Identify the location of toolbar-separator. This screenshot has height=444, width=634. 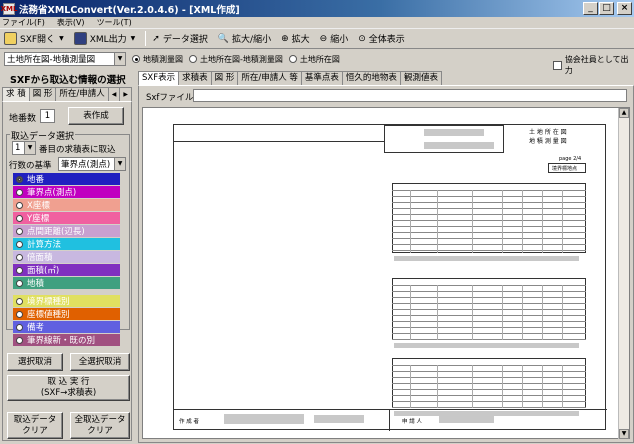
(146, 38).